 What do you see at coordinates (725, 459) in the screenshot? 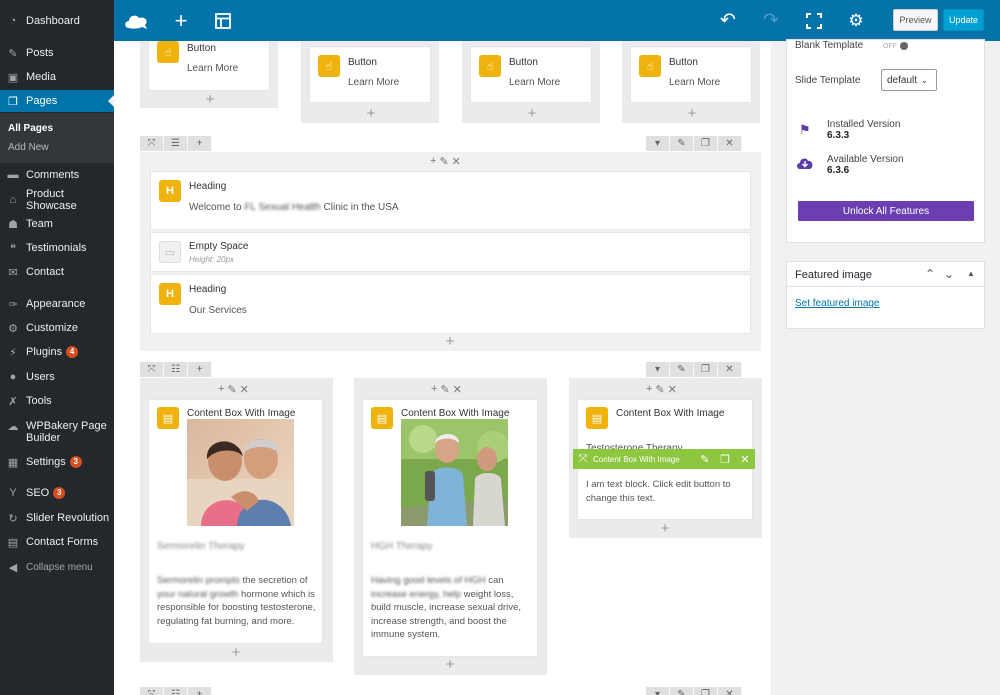
I see `clone-element-icon: ❐` at bounding box center [725, 459].